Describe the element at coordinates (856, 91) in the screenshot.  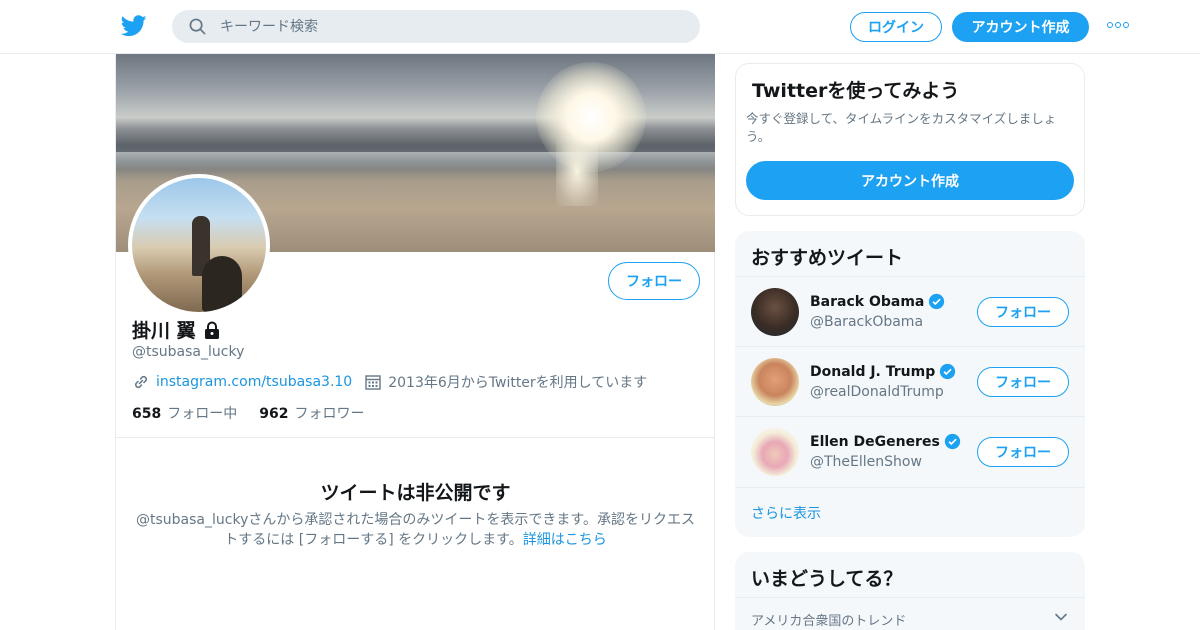
I see `signup-card-title: Twitterを使ってみよう` at that location.